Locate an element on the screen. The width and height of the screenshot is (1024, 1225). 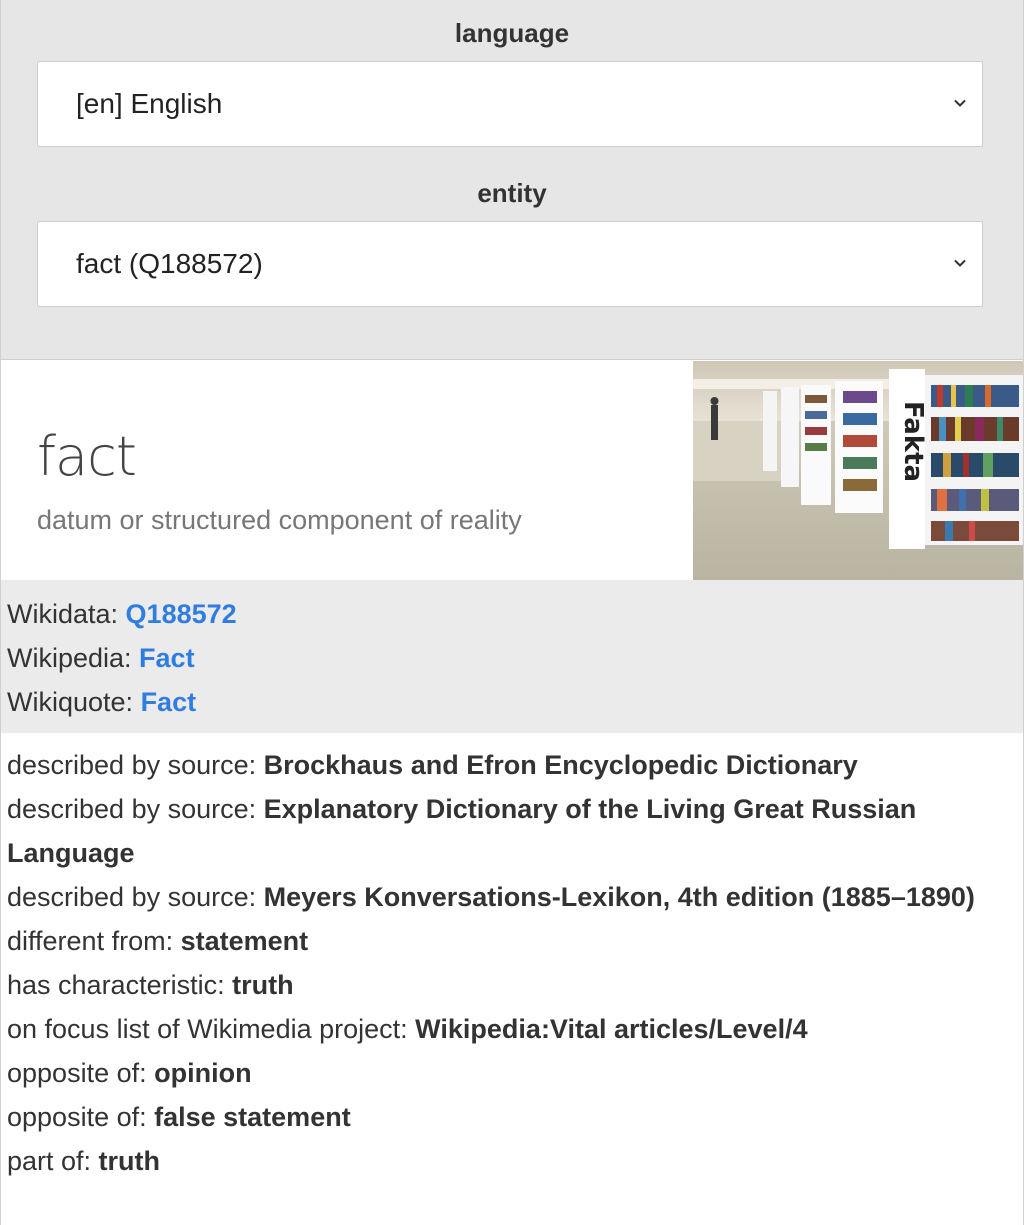
wikiquote-link: Fact is located at coordinates (169, 702).